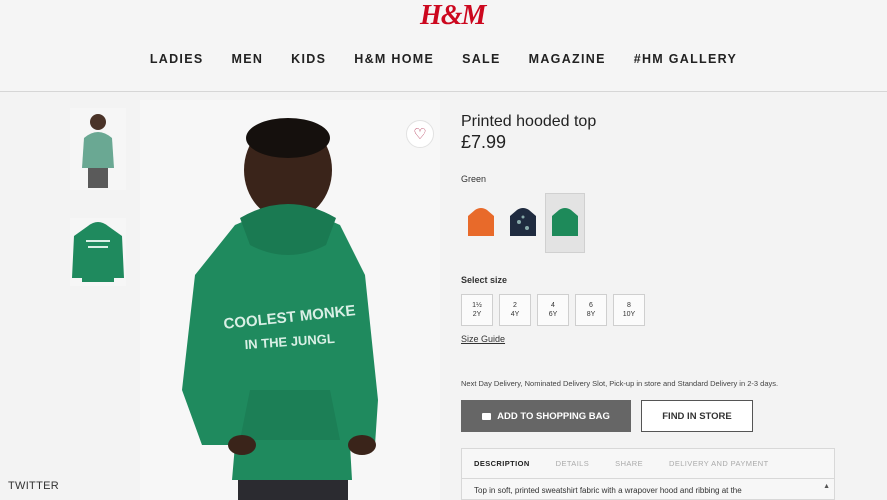 The height and width of the screenshot is (500, 887). What do you see at coordinates (515, 310) in the screenshot?
I see `size-option: 2 4Y` at bounding box center [515, 310].